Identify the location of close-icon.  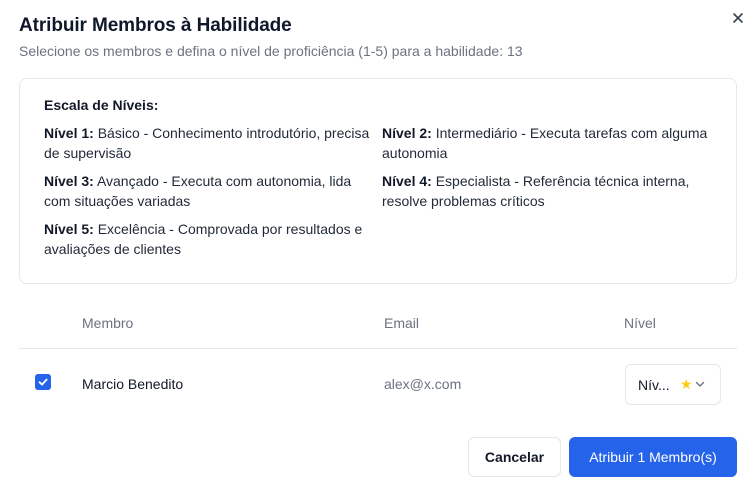
(738, 18).